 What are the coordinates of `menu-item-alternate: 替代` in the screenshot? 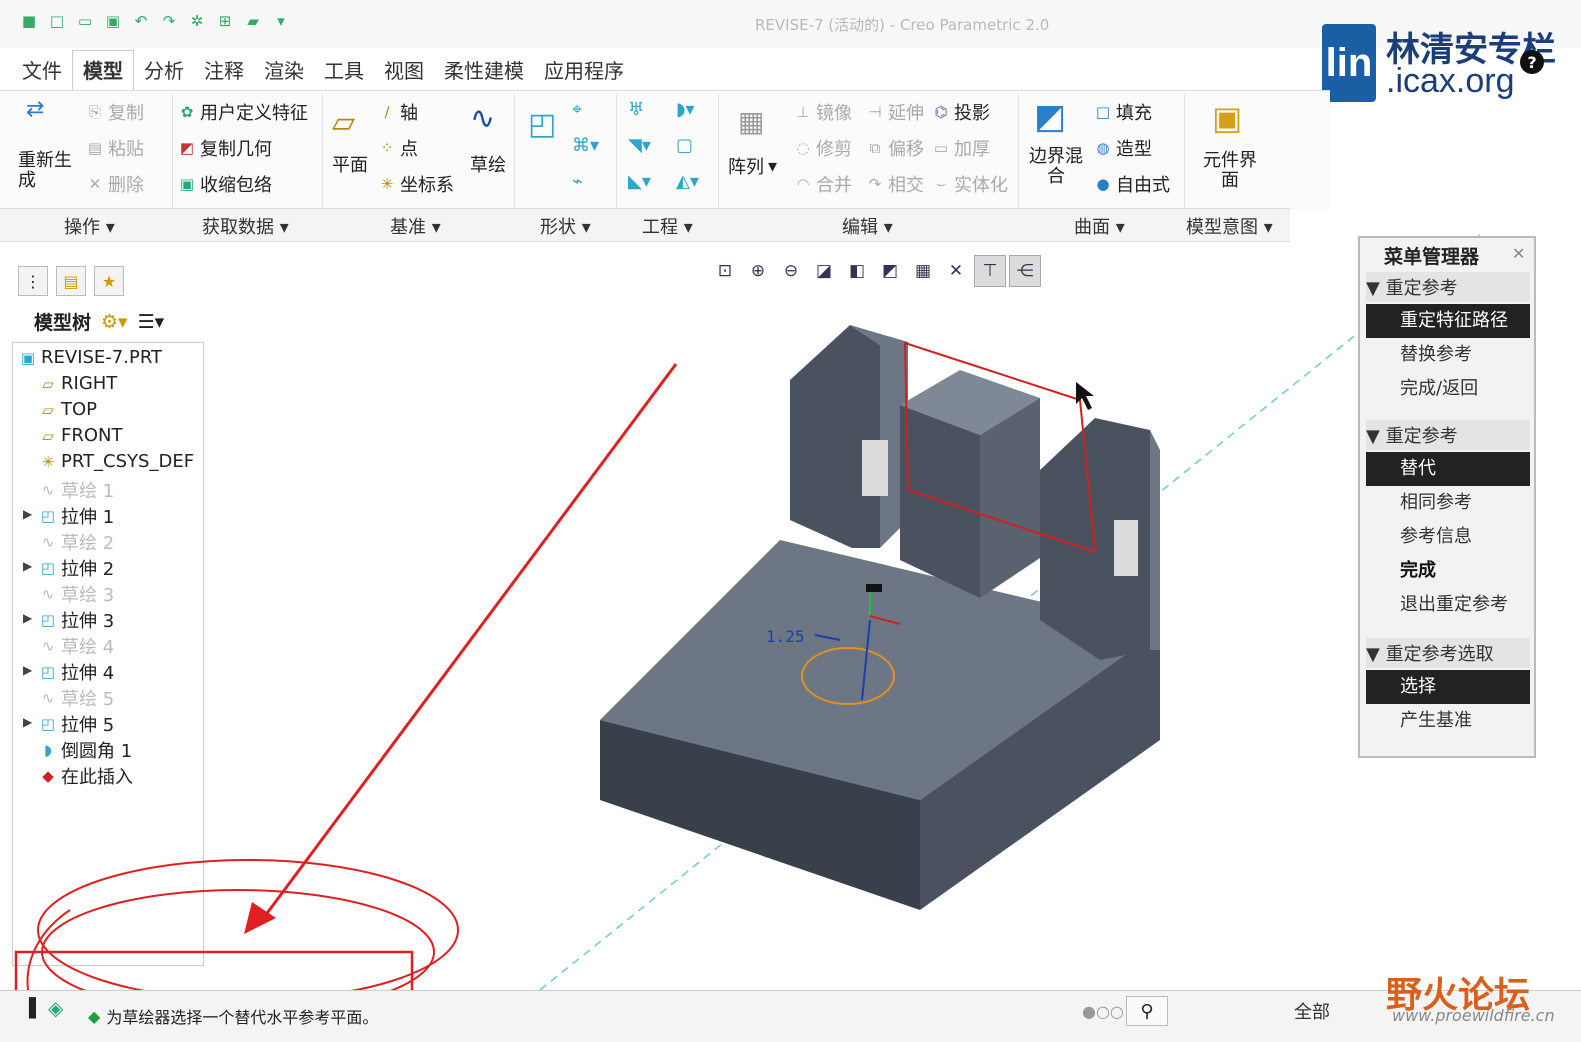 It's located at (1448, 469).